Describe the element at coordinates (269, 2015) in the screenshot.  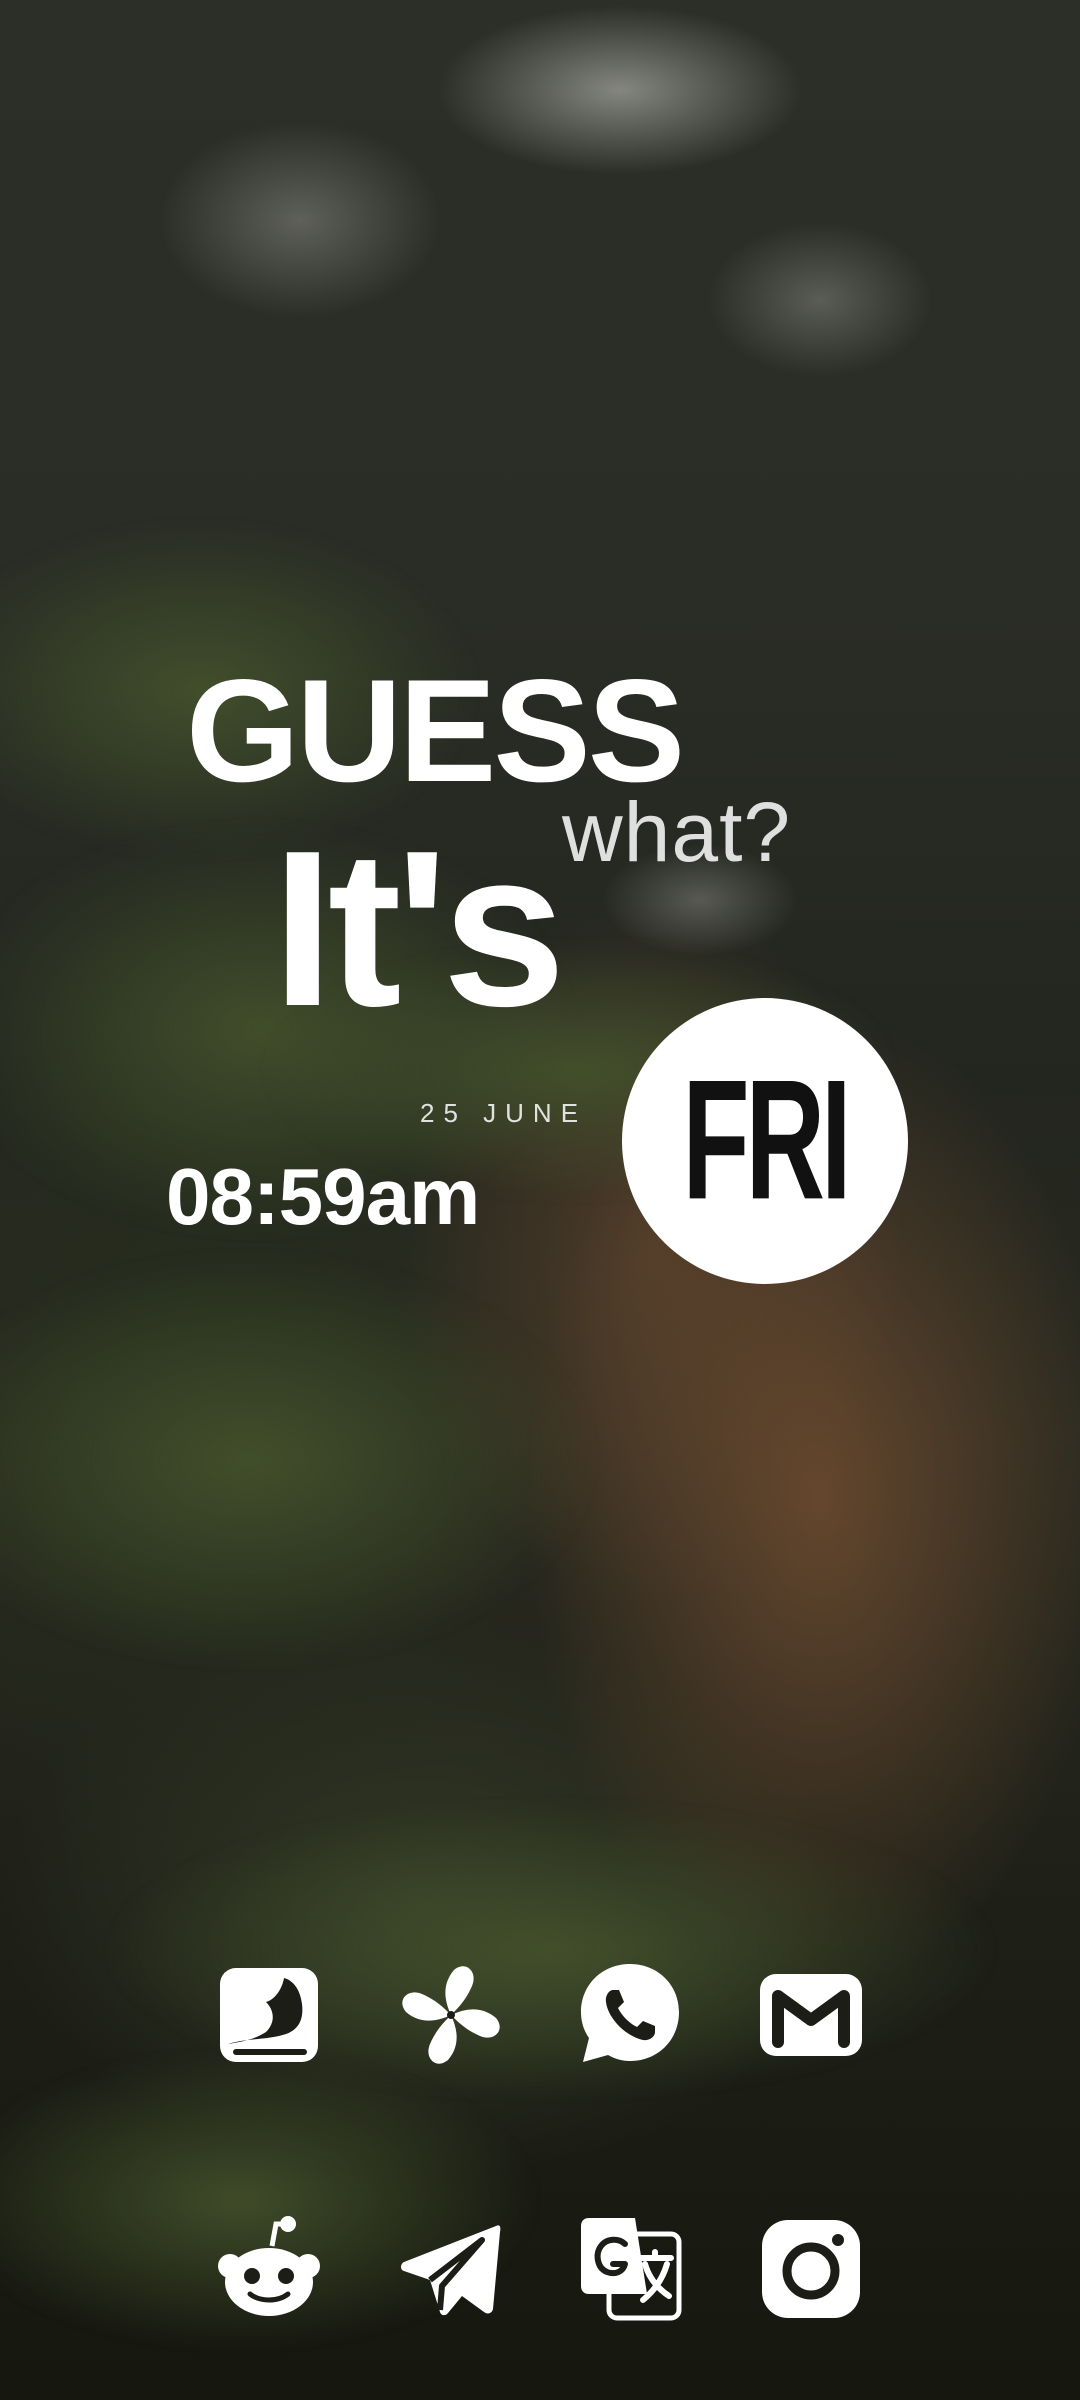
I see `photo-app-icon` at that location.